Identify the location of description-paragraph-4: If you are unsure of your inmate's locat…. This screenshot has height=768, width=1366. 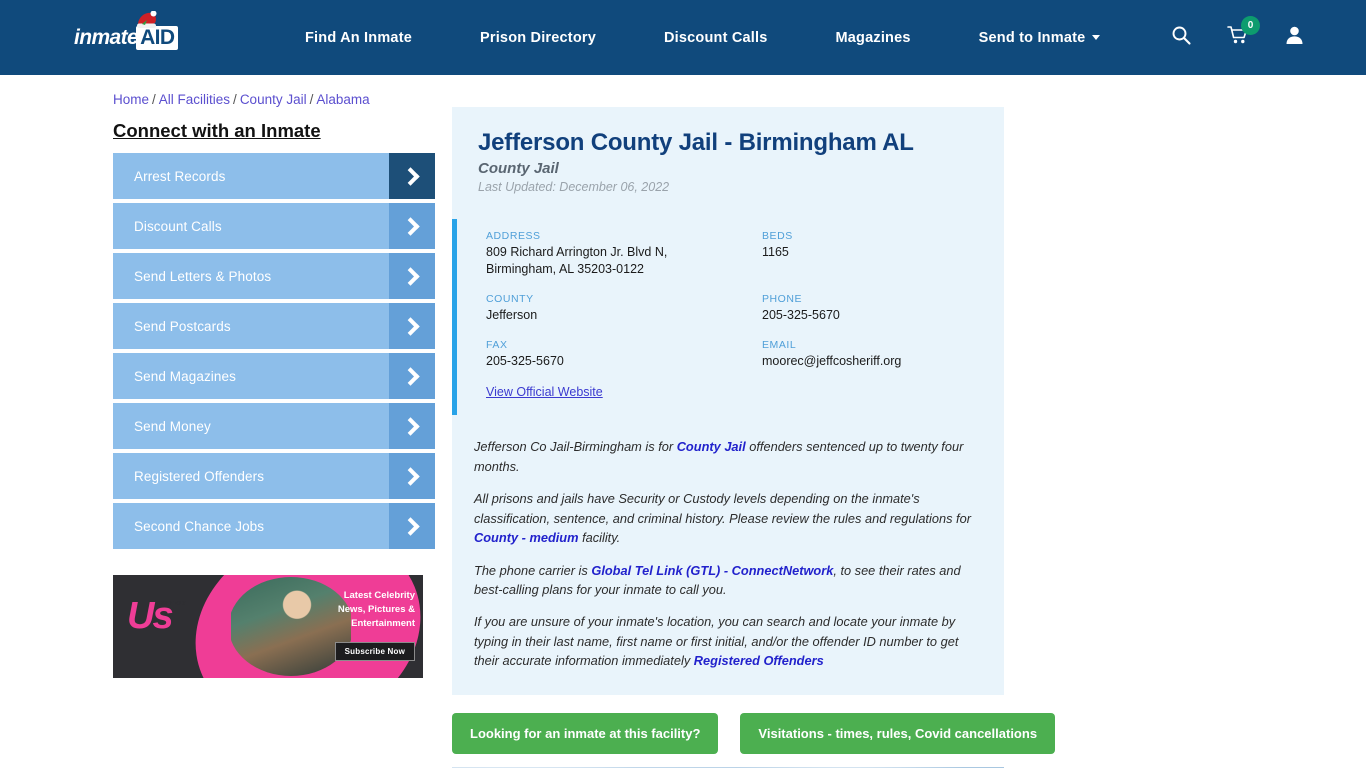
(726, 641).